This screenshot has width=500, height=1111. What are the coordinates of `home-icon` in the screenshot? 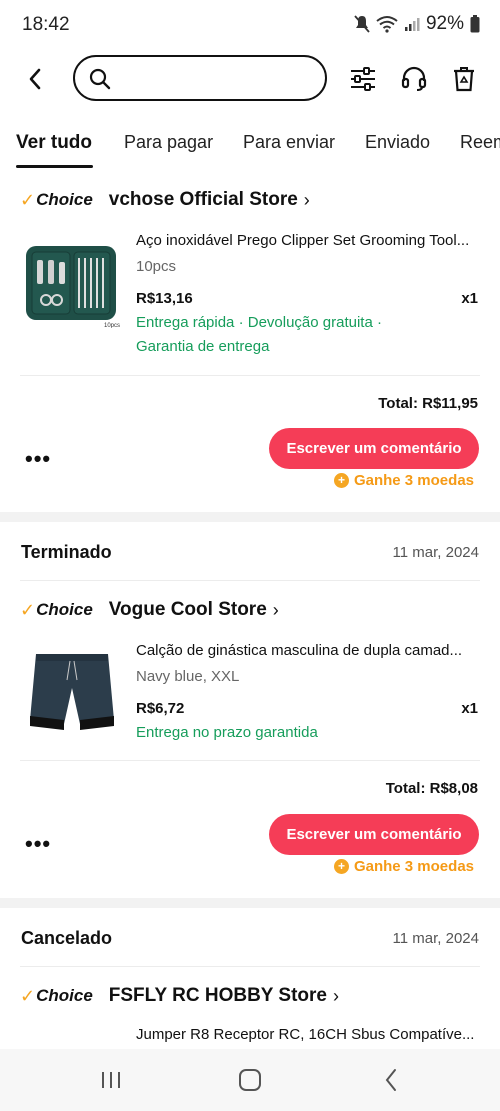 It's located at (250, 1080).